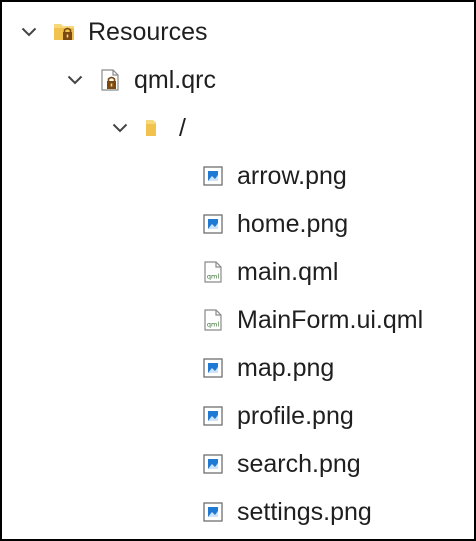 The height and width of the screenshot is (541, 476). I want to click on tree-item-file: home.png, so click(238, 224).